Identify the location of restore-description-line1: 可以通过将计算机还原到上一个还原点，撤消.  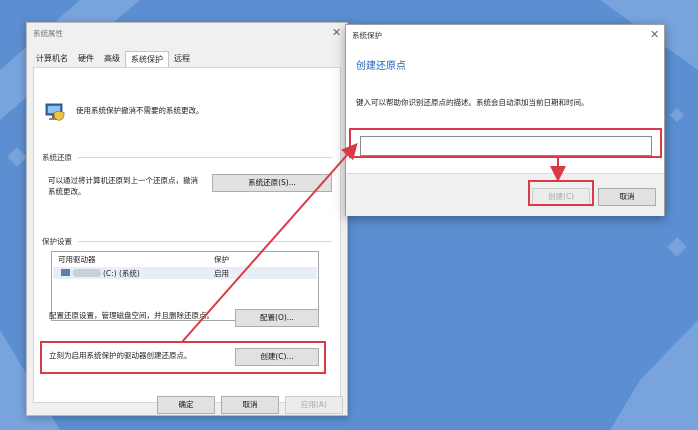
(123, 180).